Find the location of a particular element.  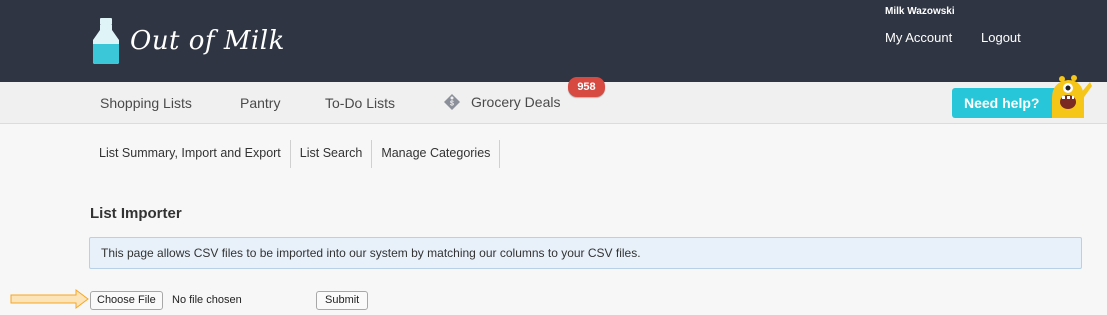

file-status: No file chosen is located at coordinates (207, 300).